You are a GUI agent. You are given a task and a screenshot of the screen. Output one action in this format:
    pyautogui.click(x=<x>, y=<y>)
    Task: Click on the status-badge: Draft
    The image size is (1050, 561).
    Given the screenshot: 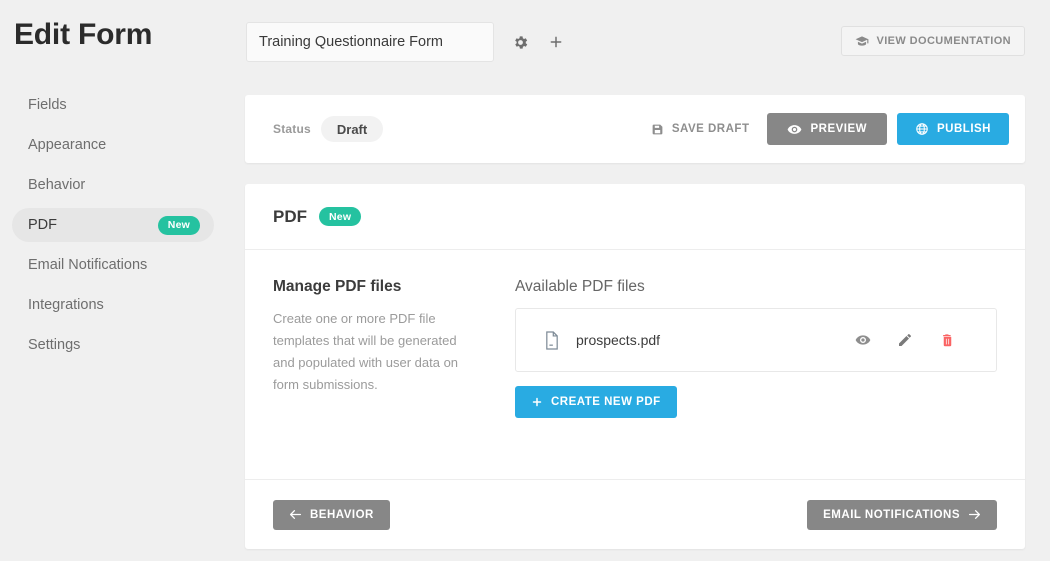 What is the action you would take?
    pyautogui.click(x=352, y=129)
    